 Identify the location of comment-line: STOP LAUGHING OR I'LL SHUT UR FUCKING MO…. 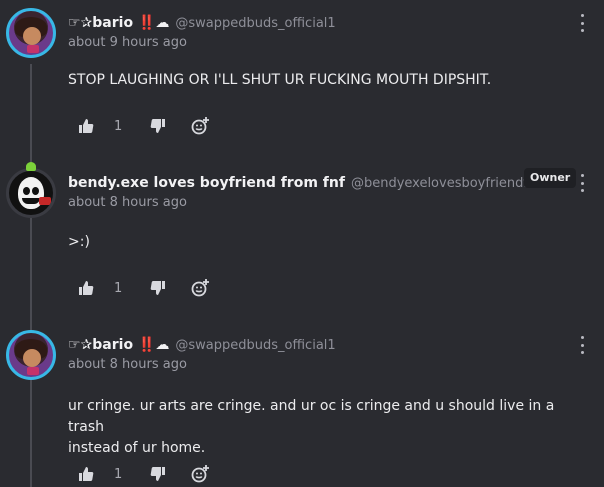
(280, 80).